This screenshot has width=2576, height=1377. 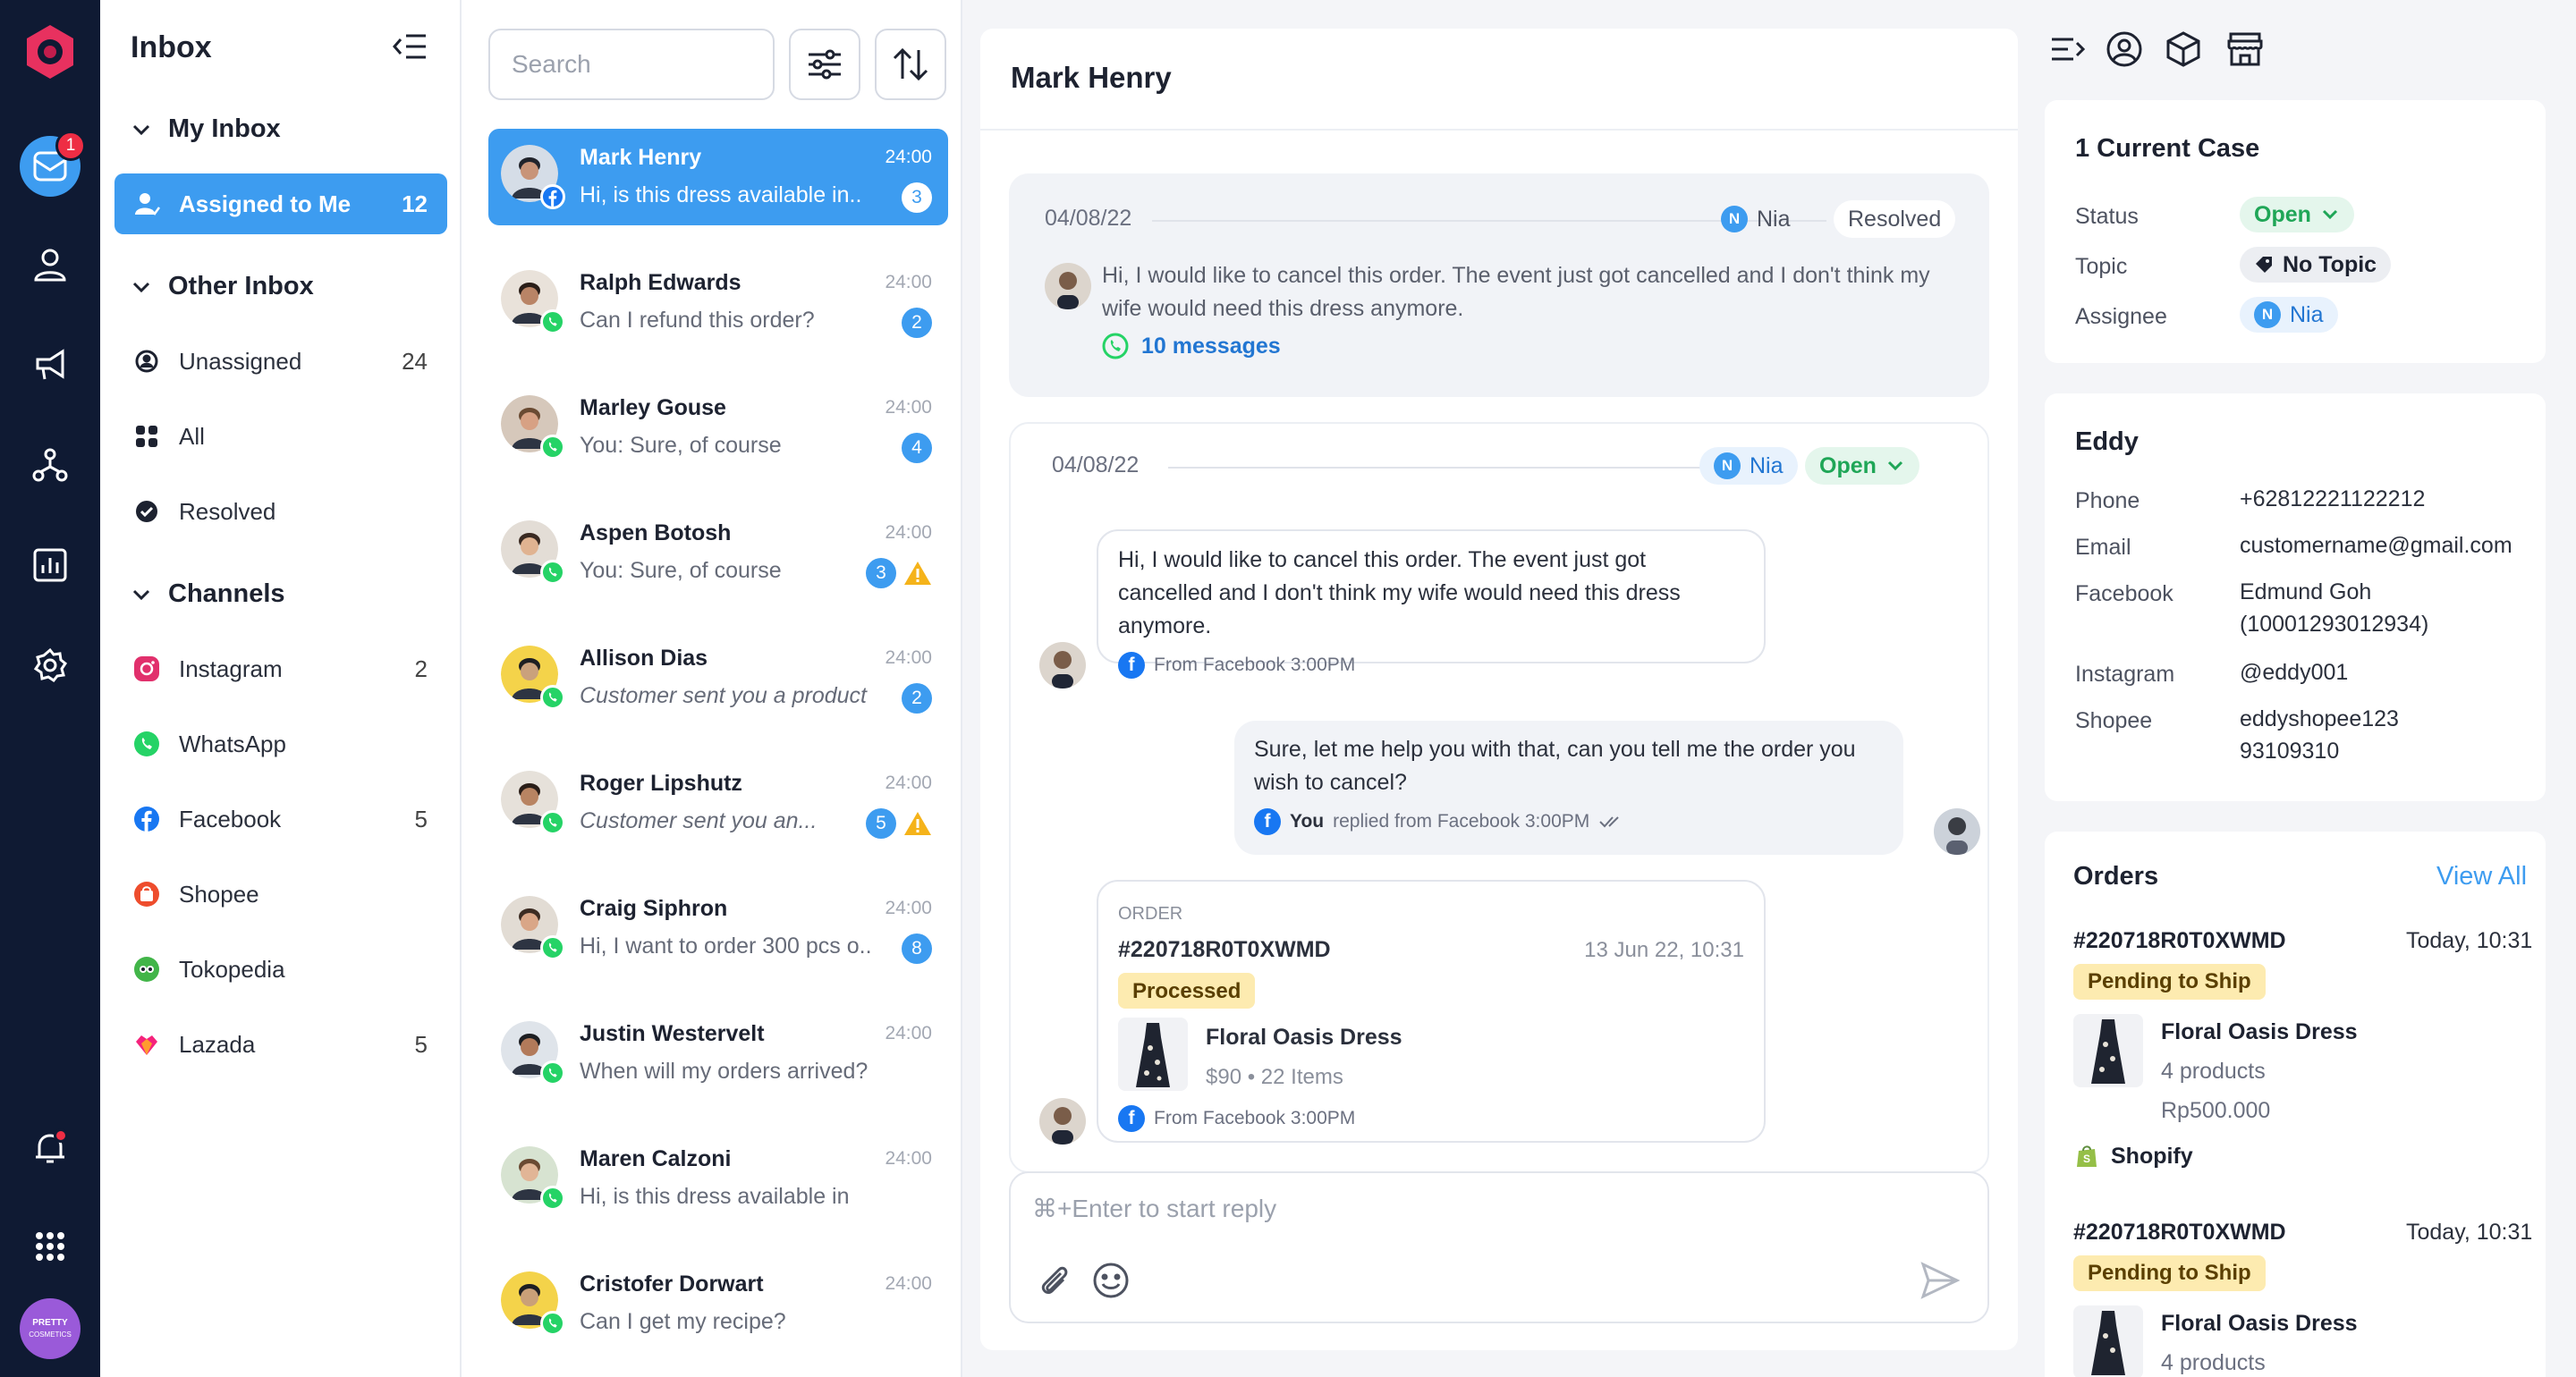 What do you see at coordinates (50, 665) in the screenshot?
I see `settings-icon` at bounding box center [50, 665].